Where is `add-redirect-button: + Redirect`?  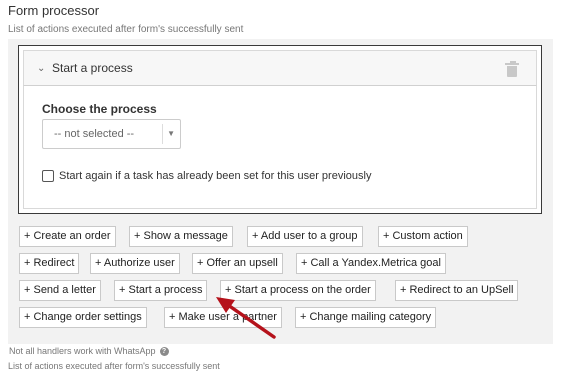 add-redirect-button: + Redirect is located at coordinates (49, 263).